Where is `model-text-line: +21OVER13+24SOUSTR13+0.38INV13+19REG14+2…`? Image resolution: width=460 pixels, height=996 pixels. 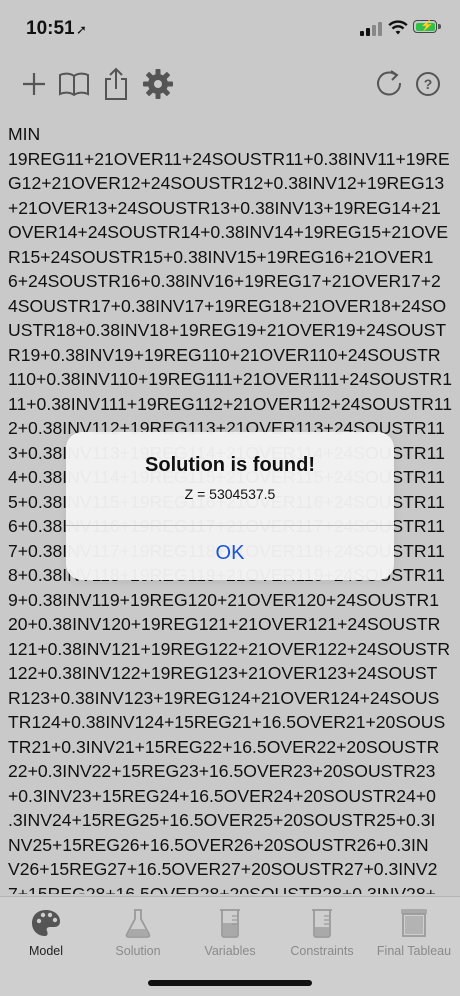
model-text-line: +21OVER13+24SOUSTR13+0.38INV13+19REG14+2… is located at coordinates (224, 207).